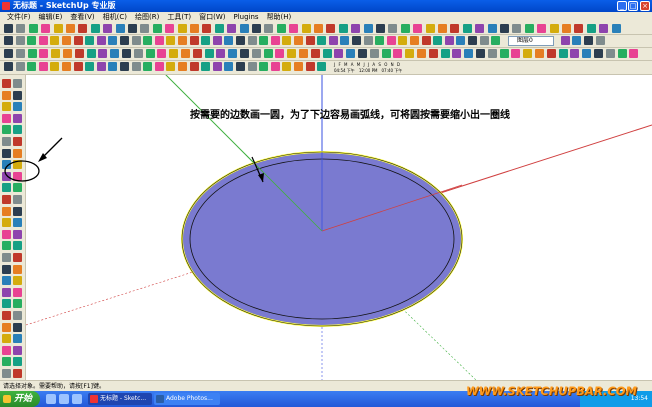  Describe the element at coordinates (622, 6) in the screenshot. I see `minimize-button: _` at that location.